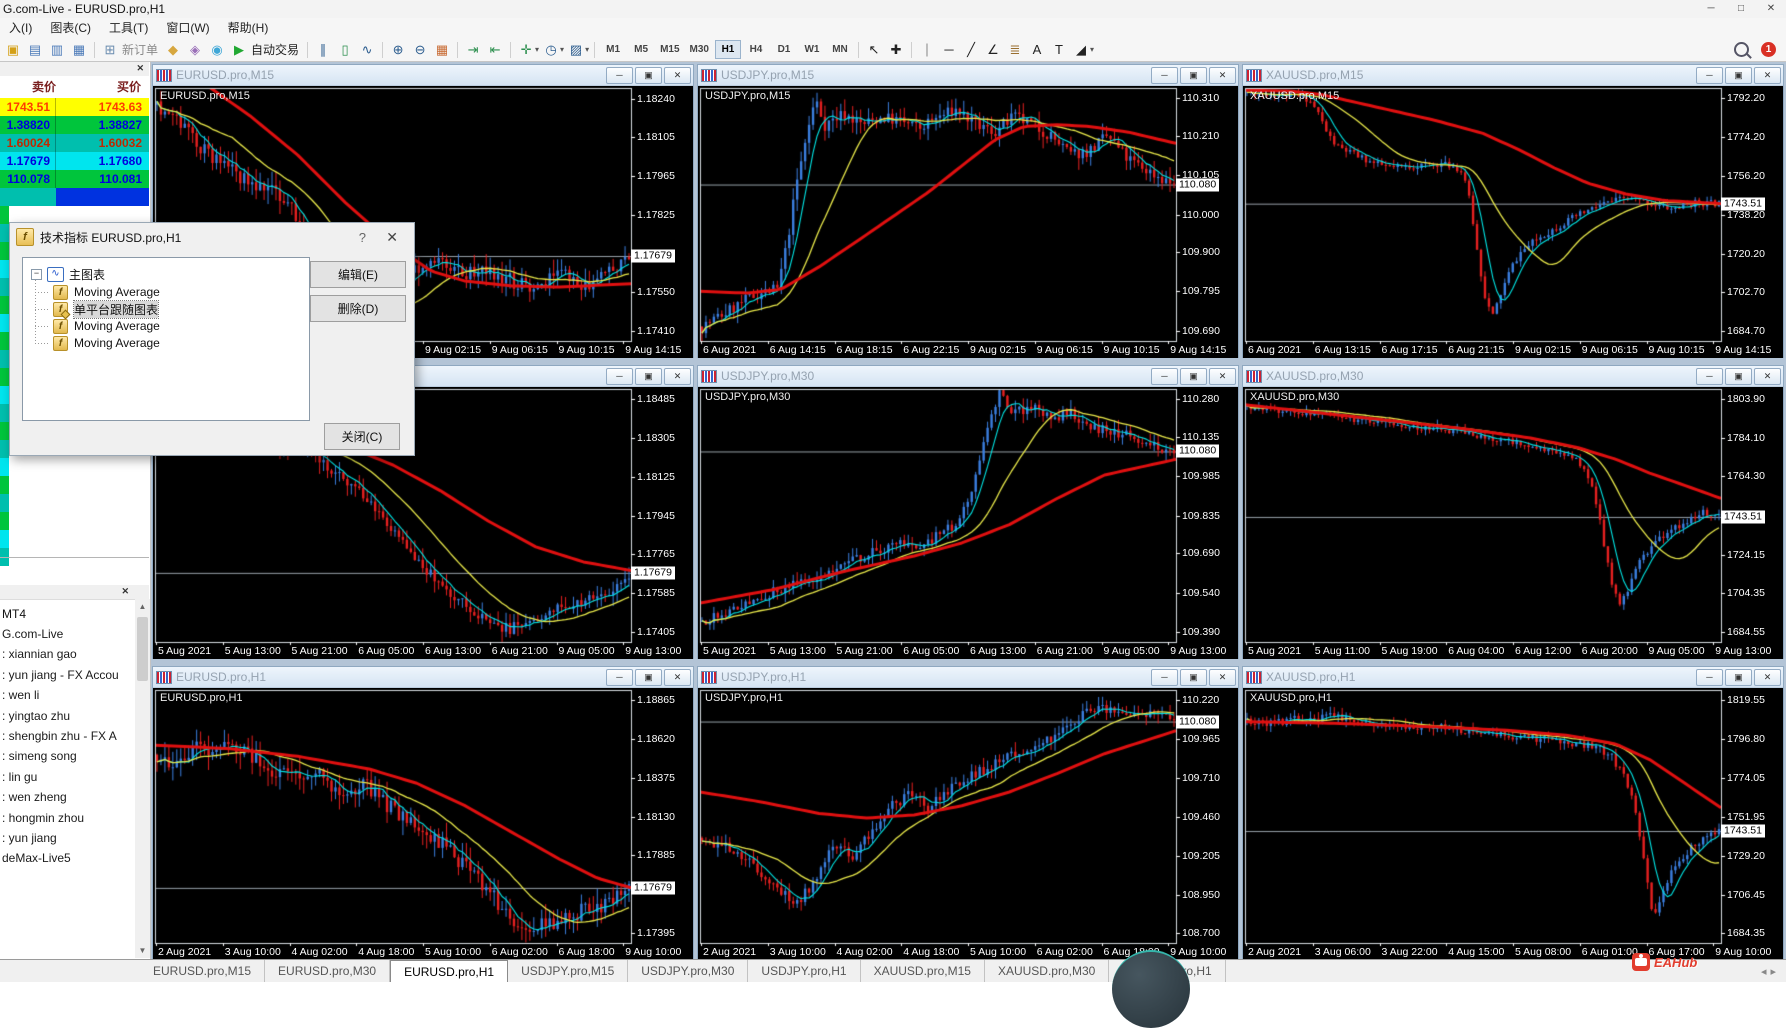 Image resolution: width=1786 pixels, height=1028 pixels. What do you see at coordinates (727, 49) in the screenshot?
I see `timeframe-h1: H1` at bounding box center [727, 49].